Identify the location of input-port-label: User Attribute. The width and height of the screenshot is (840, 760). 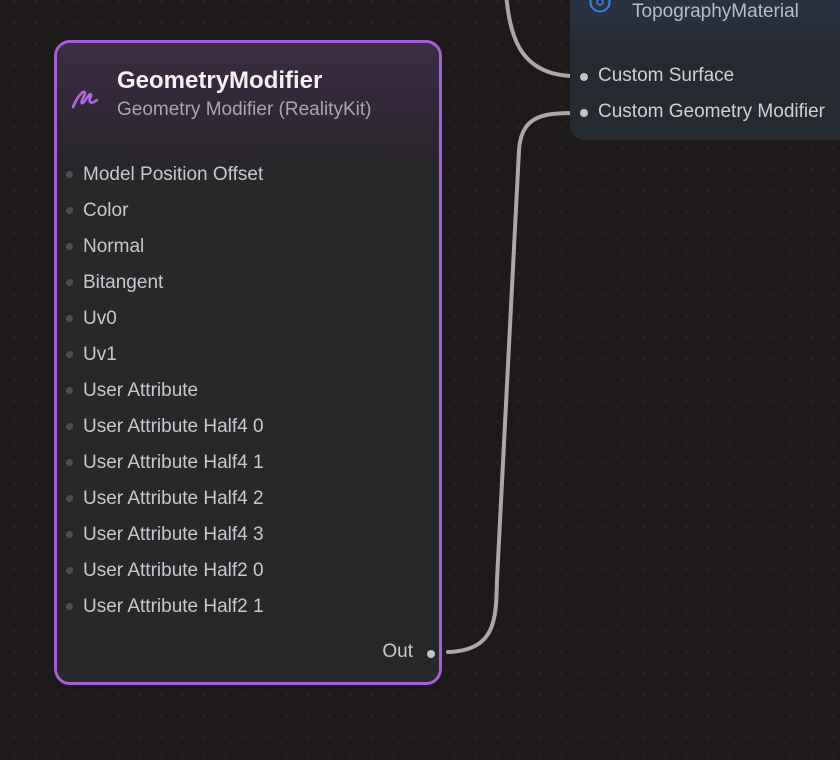
(141, 390).